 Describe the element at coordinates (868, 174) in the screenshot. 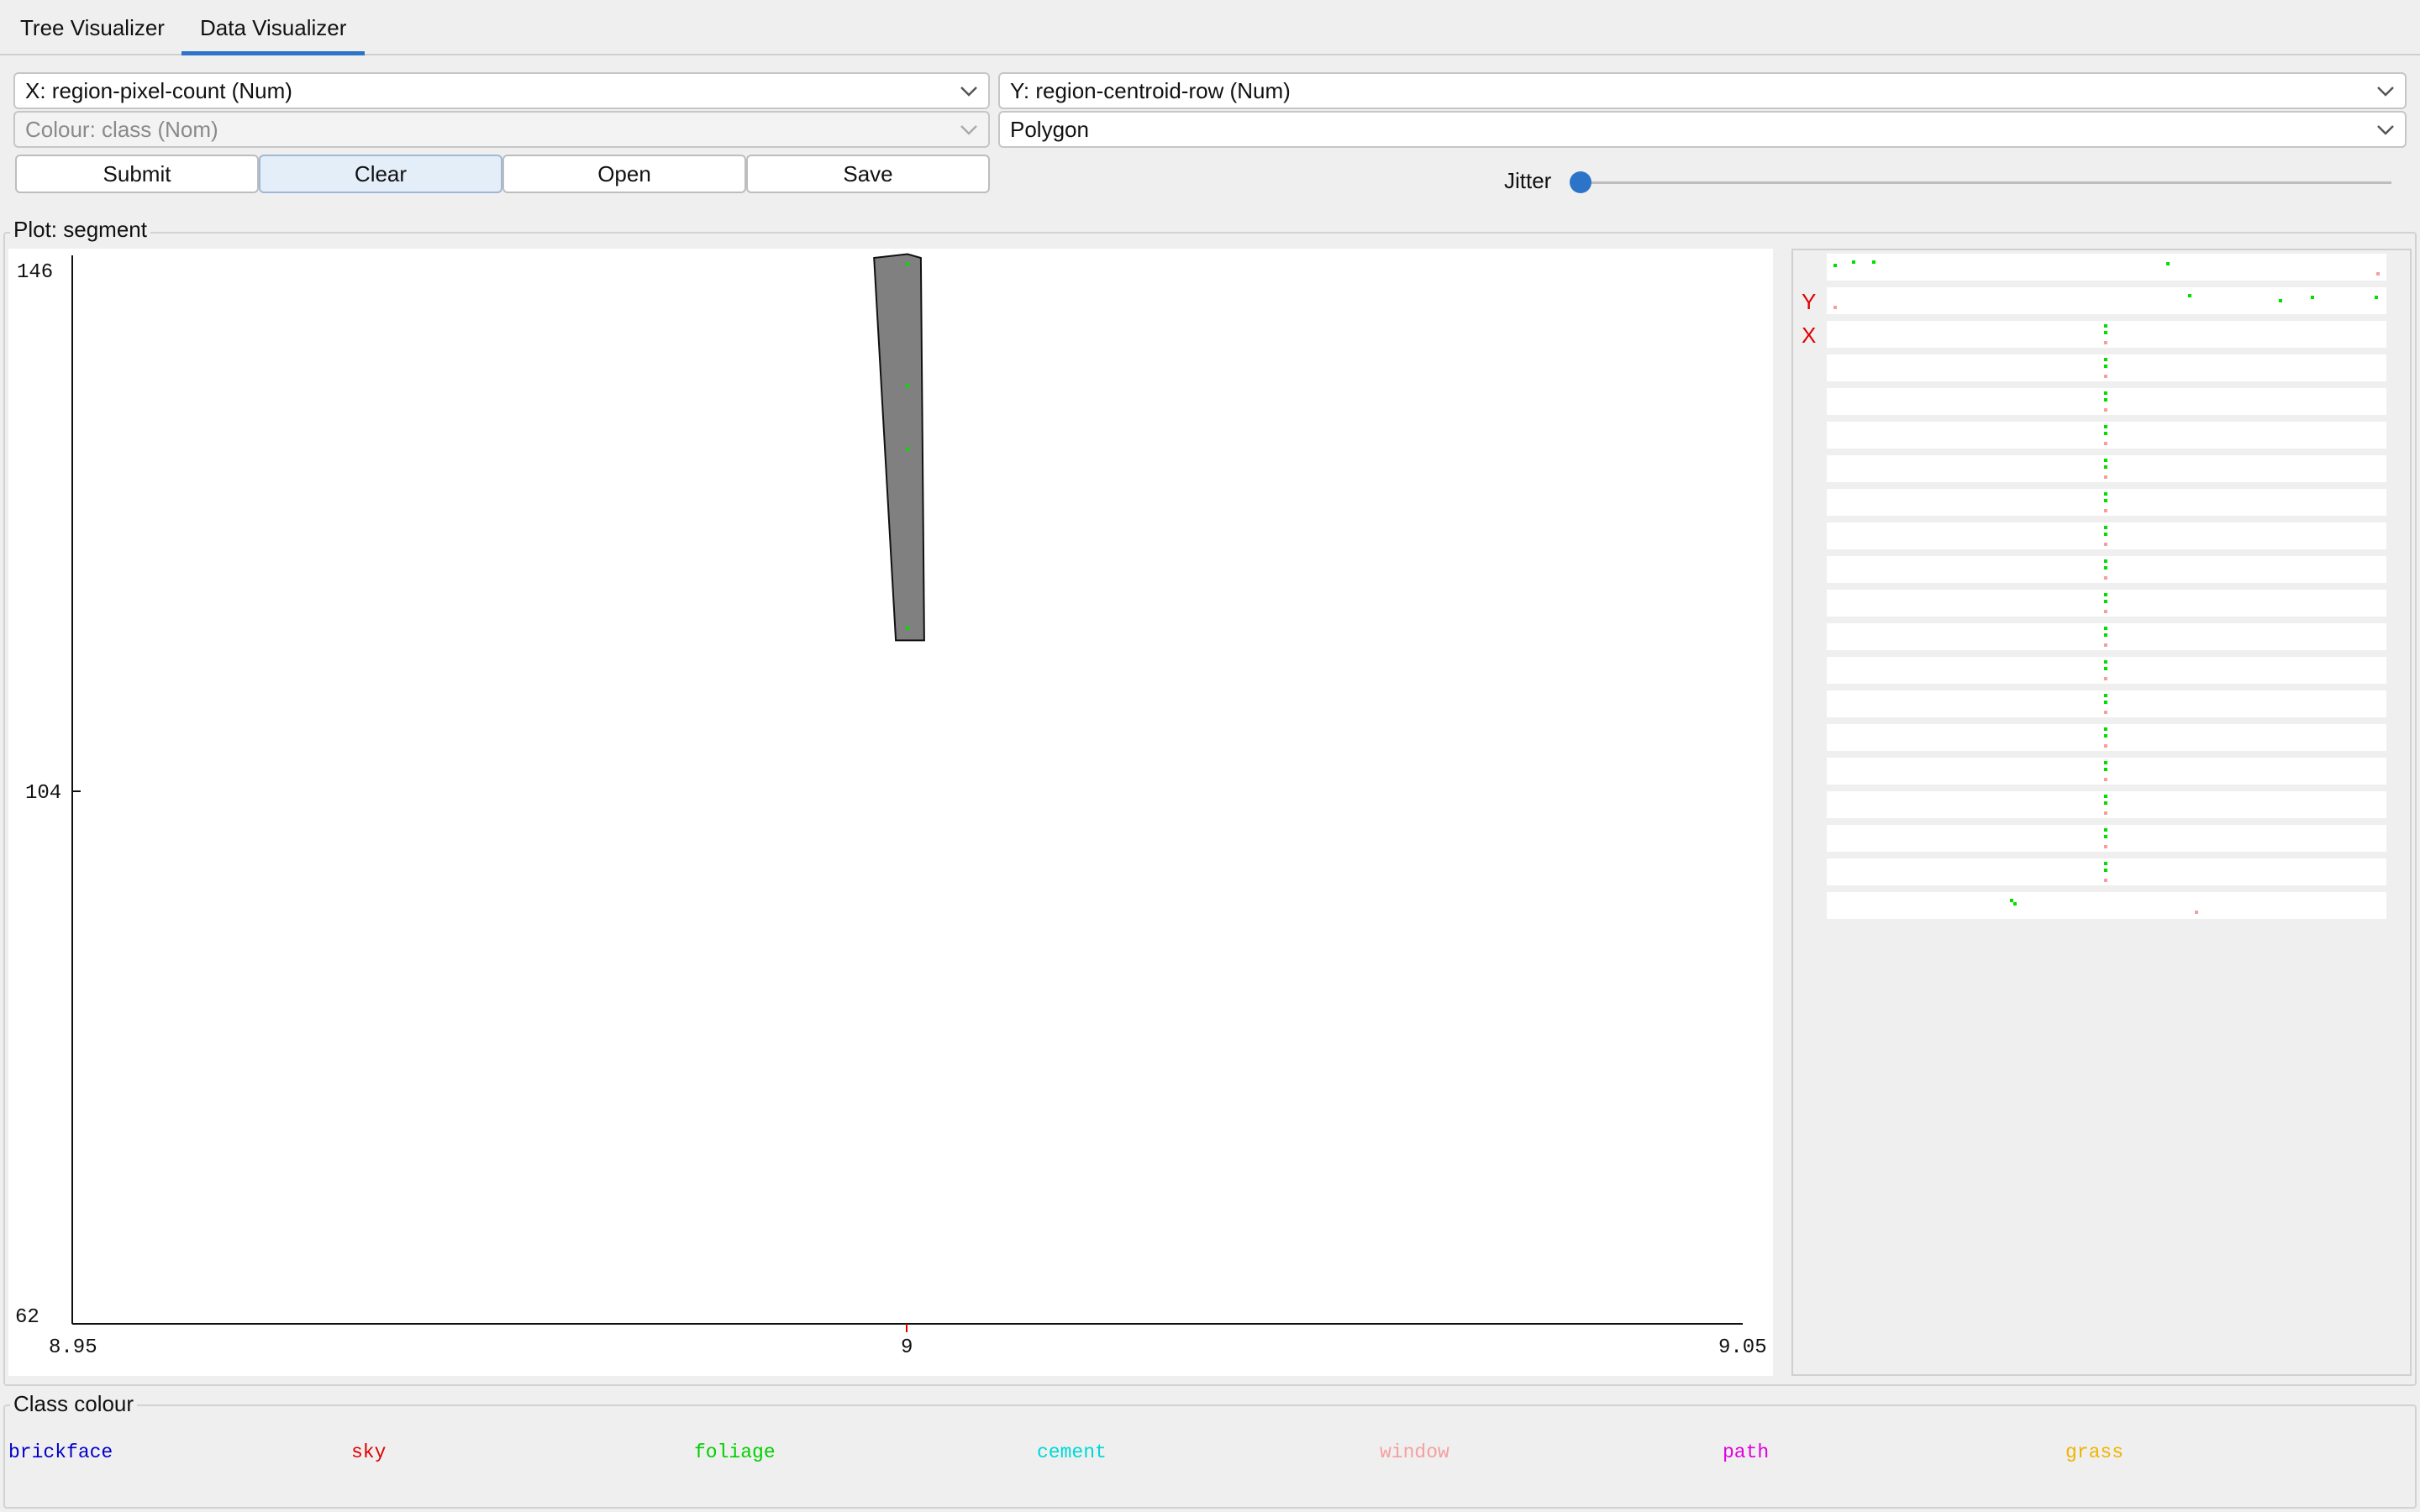

I see `save-button: Save` at that location.